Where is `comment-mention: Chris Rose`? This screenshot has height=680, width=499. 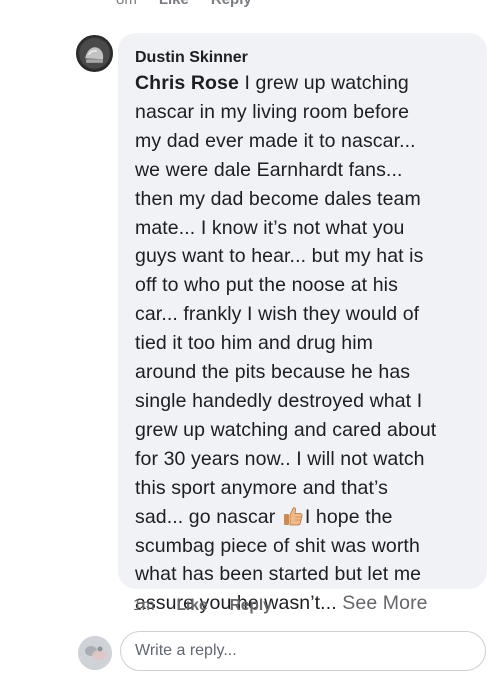
comment-mention: Chris Rose is located at coordinates (187, 83).